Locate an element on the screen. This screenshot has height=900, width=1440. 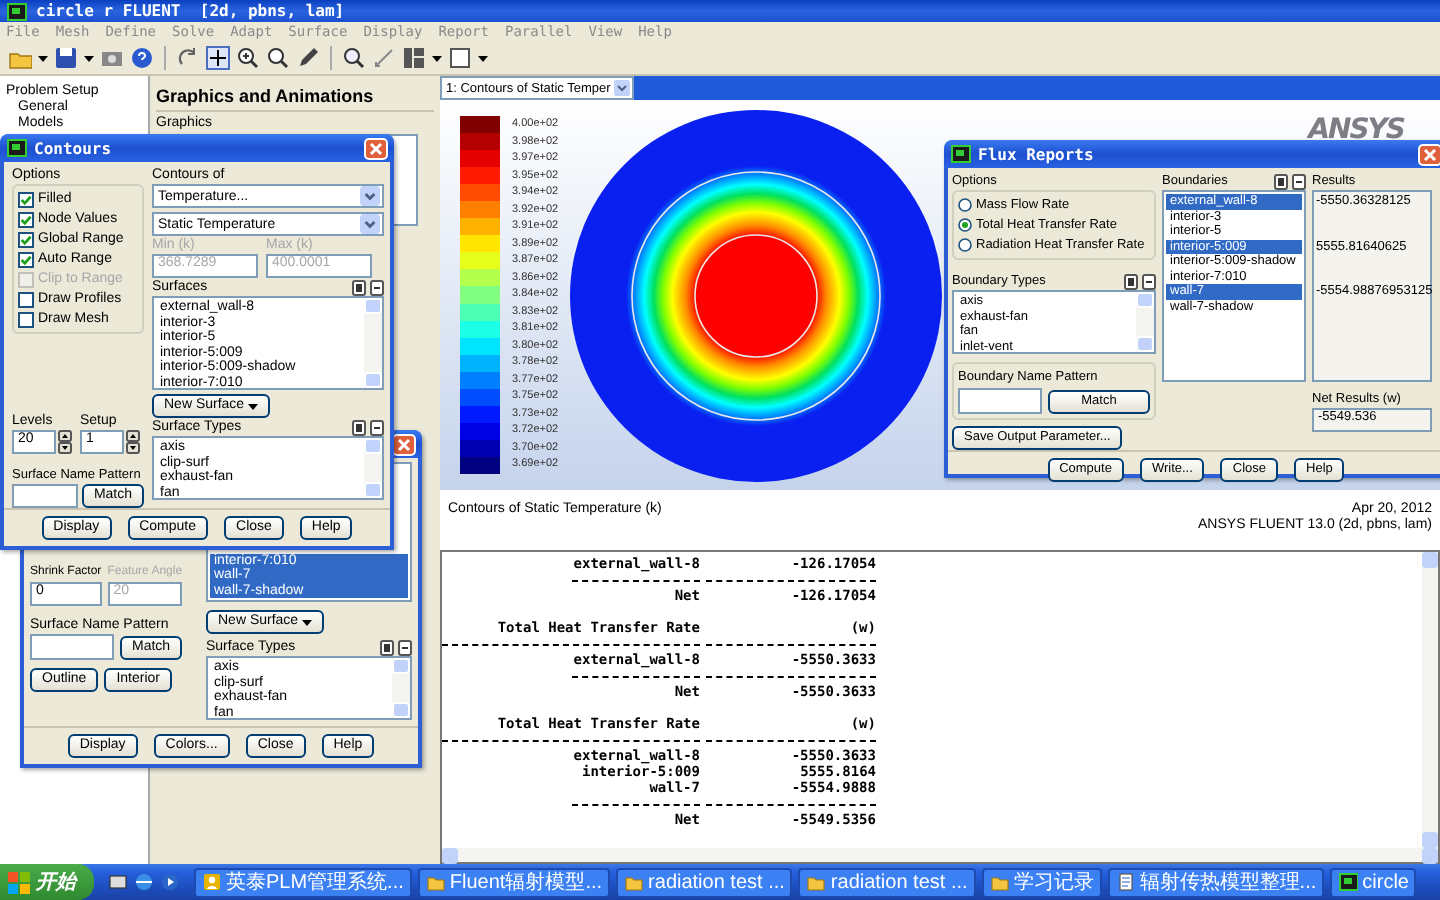
window-title: circle r FLUENT [2d, pbns, lam] is located at coordinates (190, 11).